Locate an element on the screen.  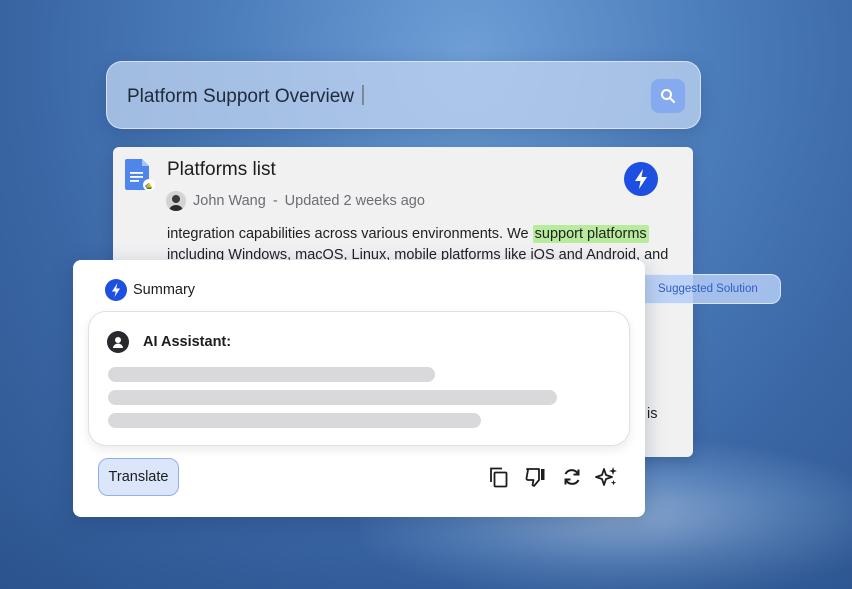
dislike-button is located at coordinates (536, 477).